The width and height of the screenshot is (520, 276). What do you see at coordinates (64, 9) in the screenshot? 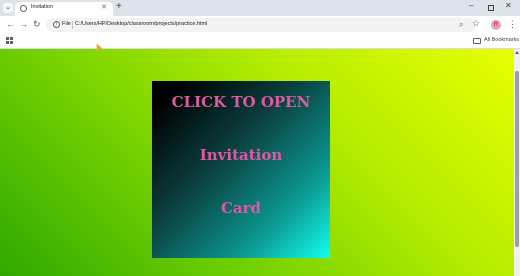
I see `tab-active: Invitation ✕` at bounding box center [64, 9].